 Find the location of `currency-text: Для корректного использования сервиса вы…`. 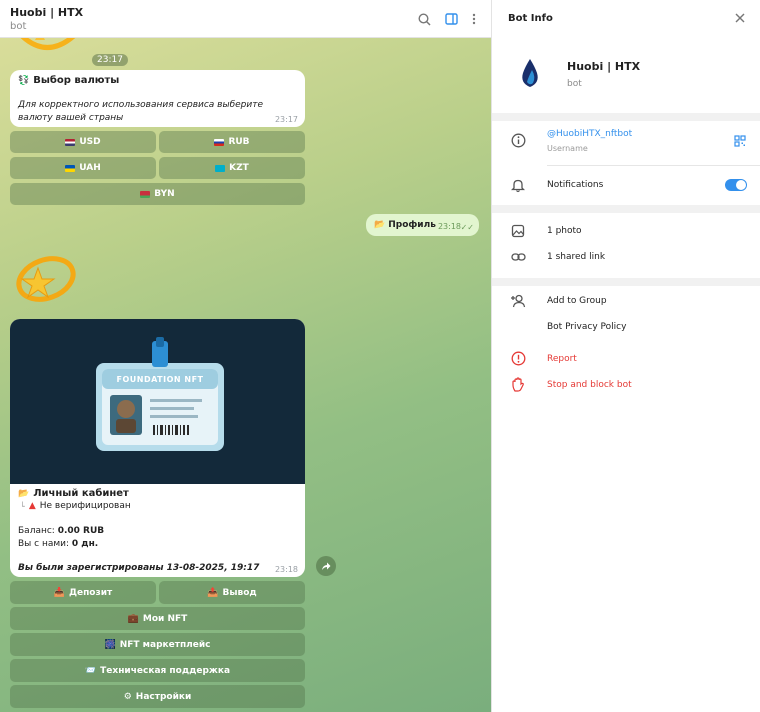

currency-text: Для корректного использования сервиса вы… is located at coordinates (141, 111).